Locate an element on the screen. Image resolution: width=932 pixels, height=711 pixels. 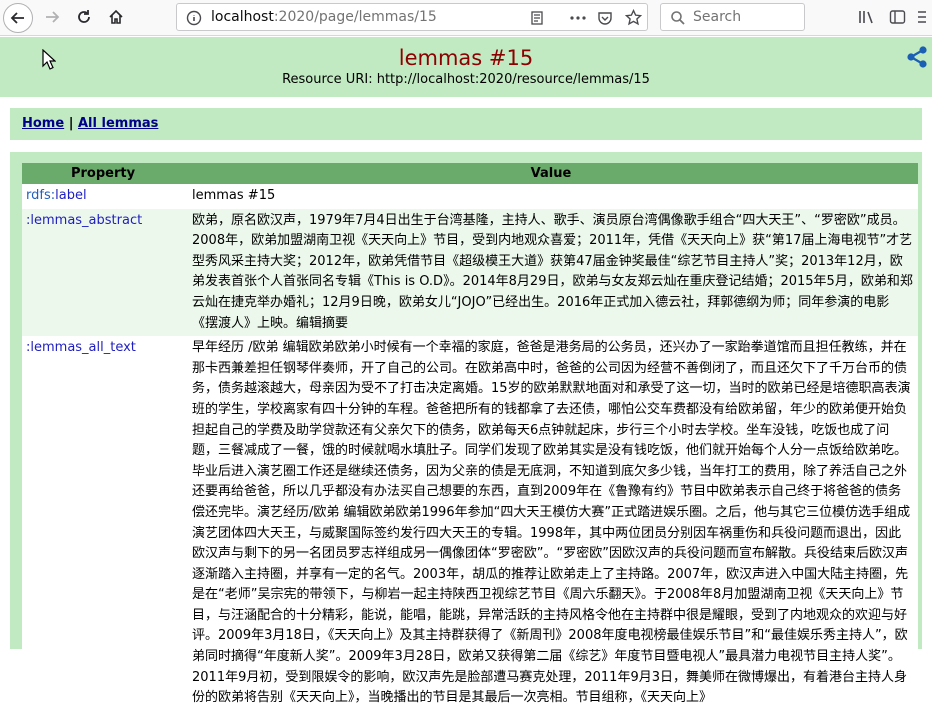
url-text: localhost:2020/page/lemmas/15 is located at coordinates (324, 17).